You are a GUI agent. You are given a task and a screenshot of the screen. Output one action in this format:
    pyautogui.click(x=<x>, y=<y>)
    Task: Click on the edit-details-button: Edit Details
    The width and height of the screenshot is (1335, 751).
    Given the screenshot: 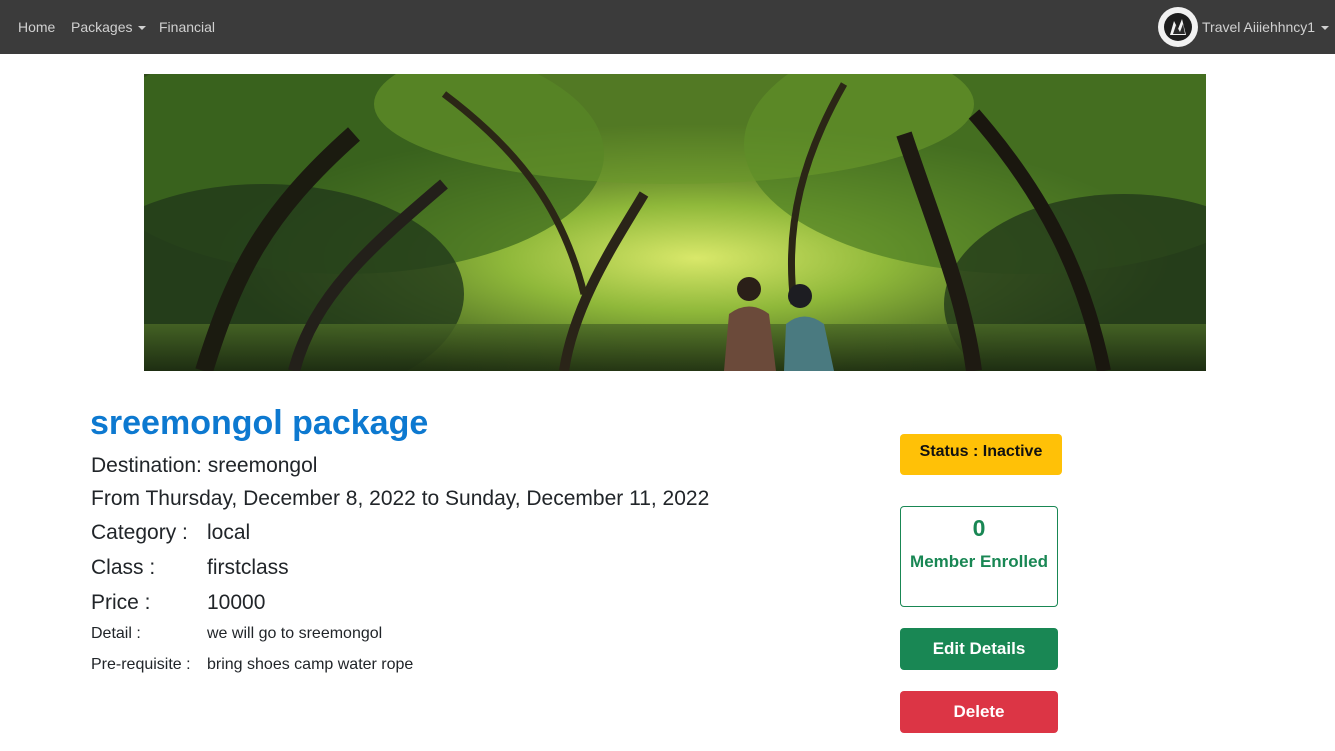 What is the action you would take?
    pyautogui.click(x=979, y=649)
    